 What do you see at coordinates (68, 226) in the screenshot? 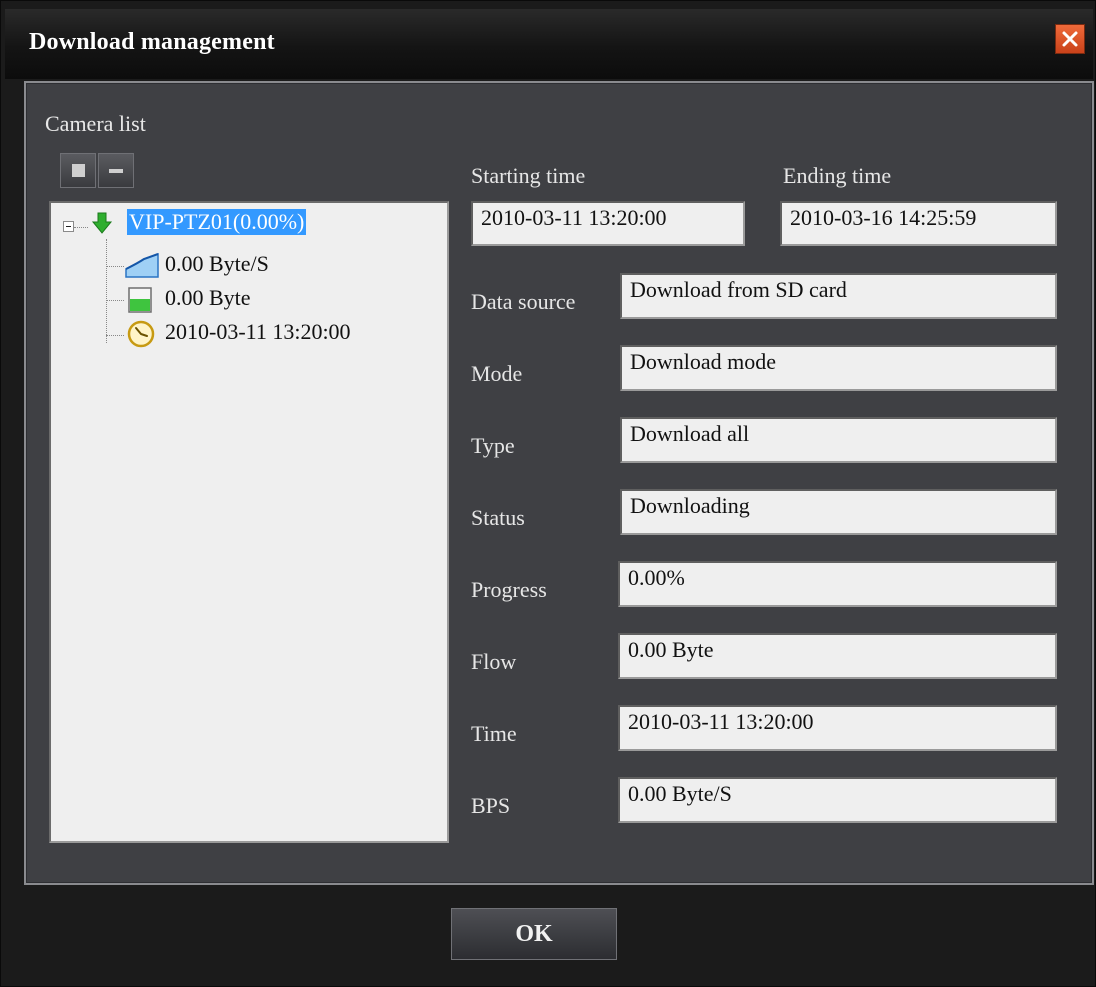
I see `tree-collapse-toggle` at bounding box center [68, 226].